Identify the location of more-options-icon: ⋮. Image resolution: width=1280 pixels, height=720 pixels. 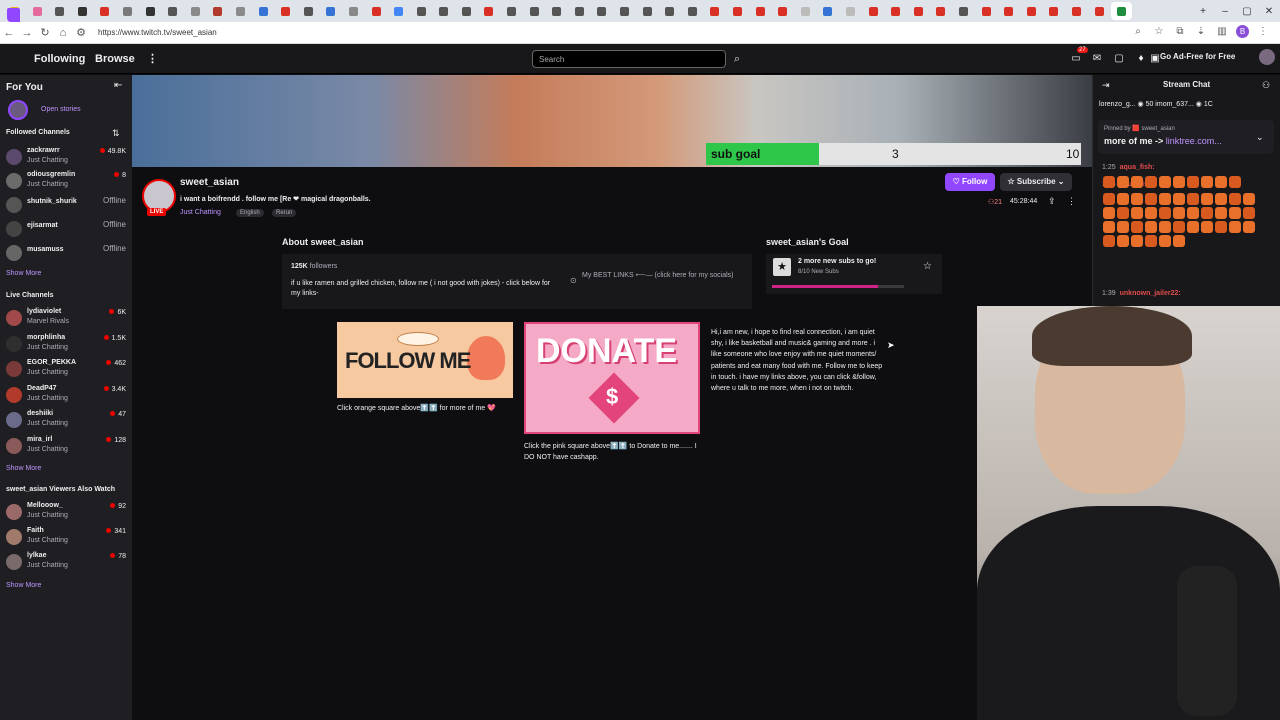
(1071, 201).